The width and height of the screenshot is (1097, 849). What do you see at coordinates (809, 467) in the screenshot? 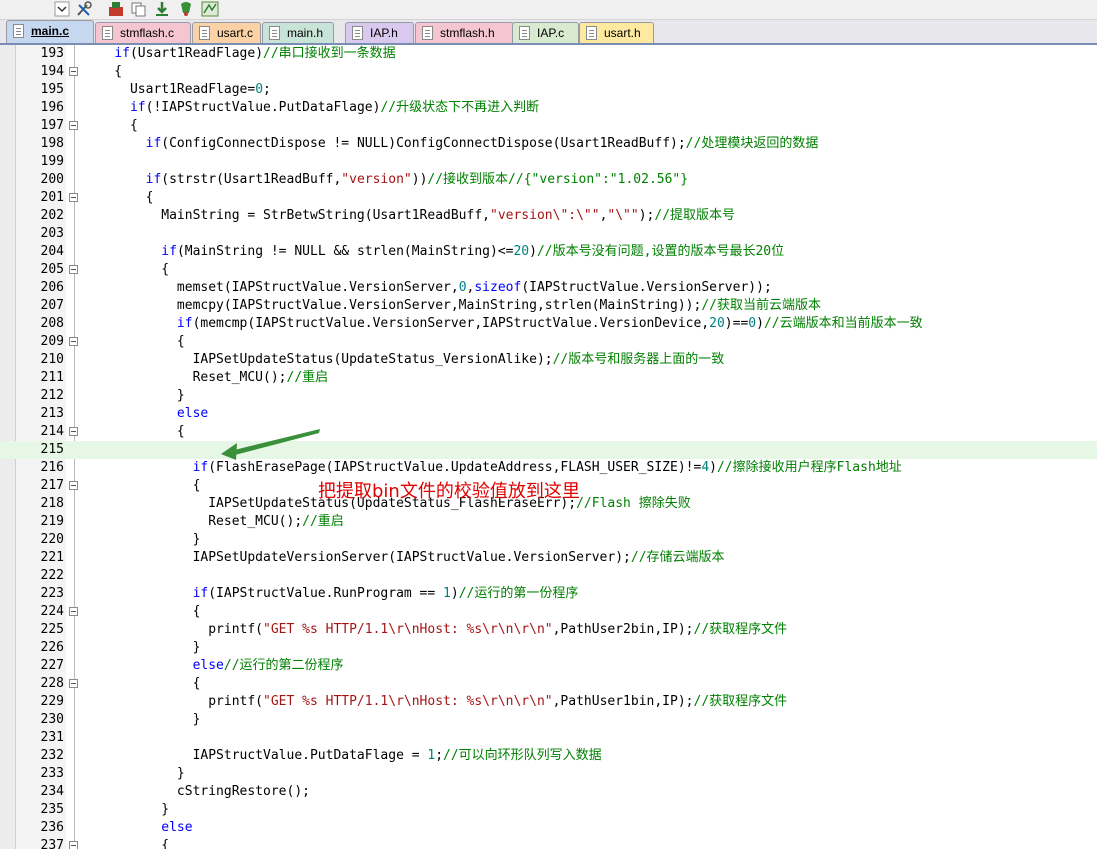
I see `code-comment: //擦除接收用户程序Flash地址` at bounding box center [809, 467].